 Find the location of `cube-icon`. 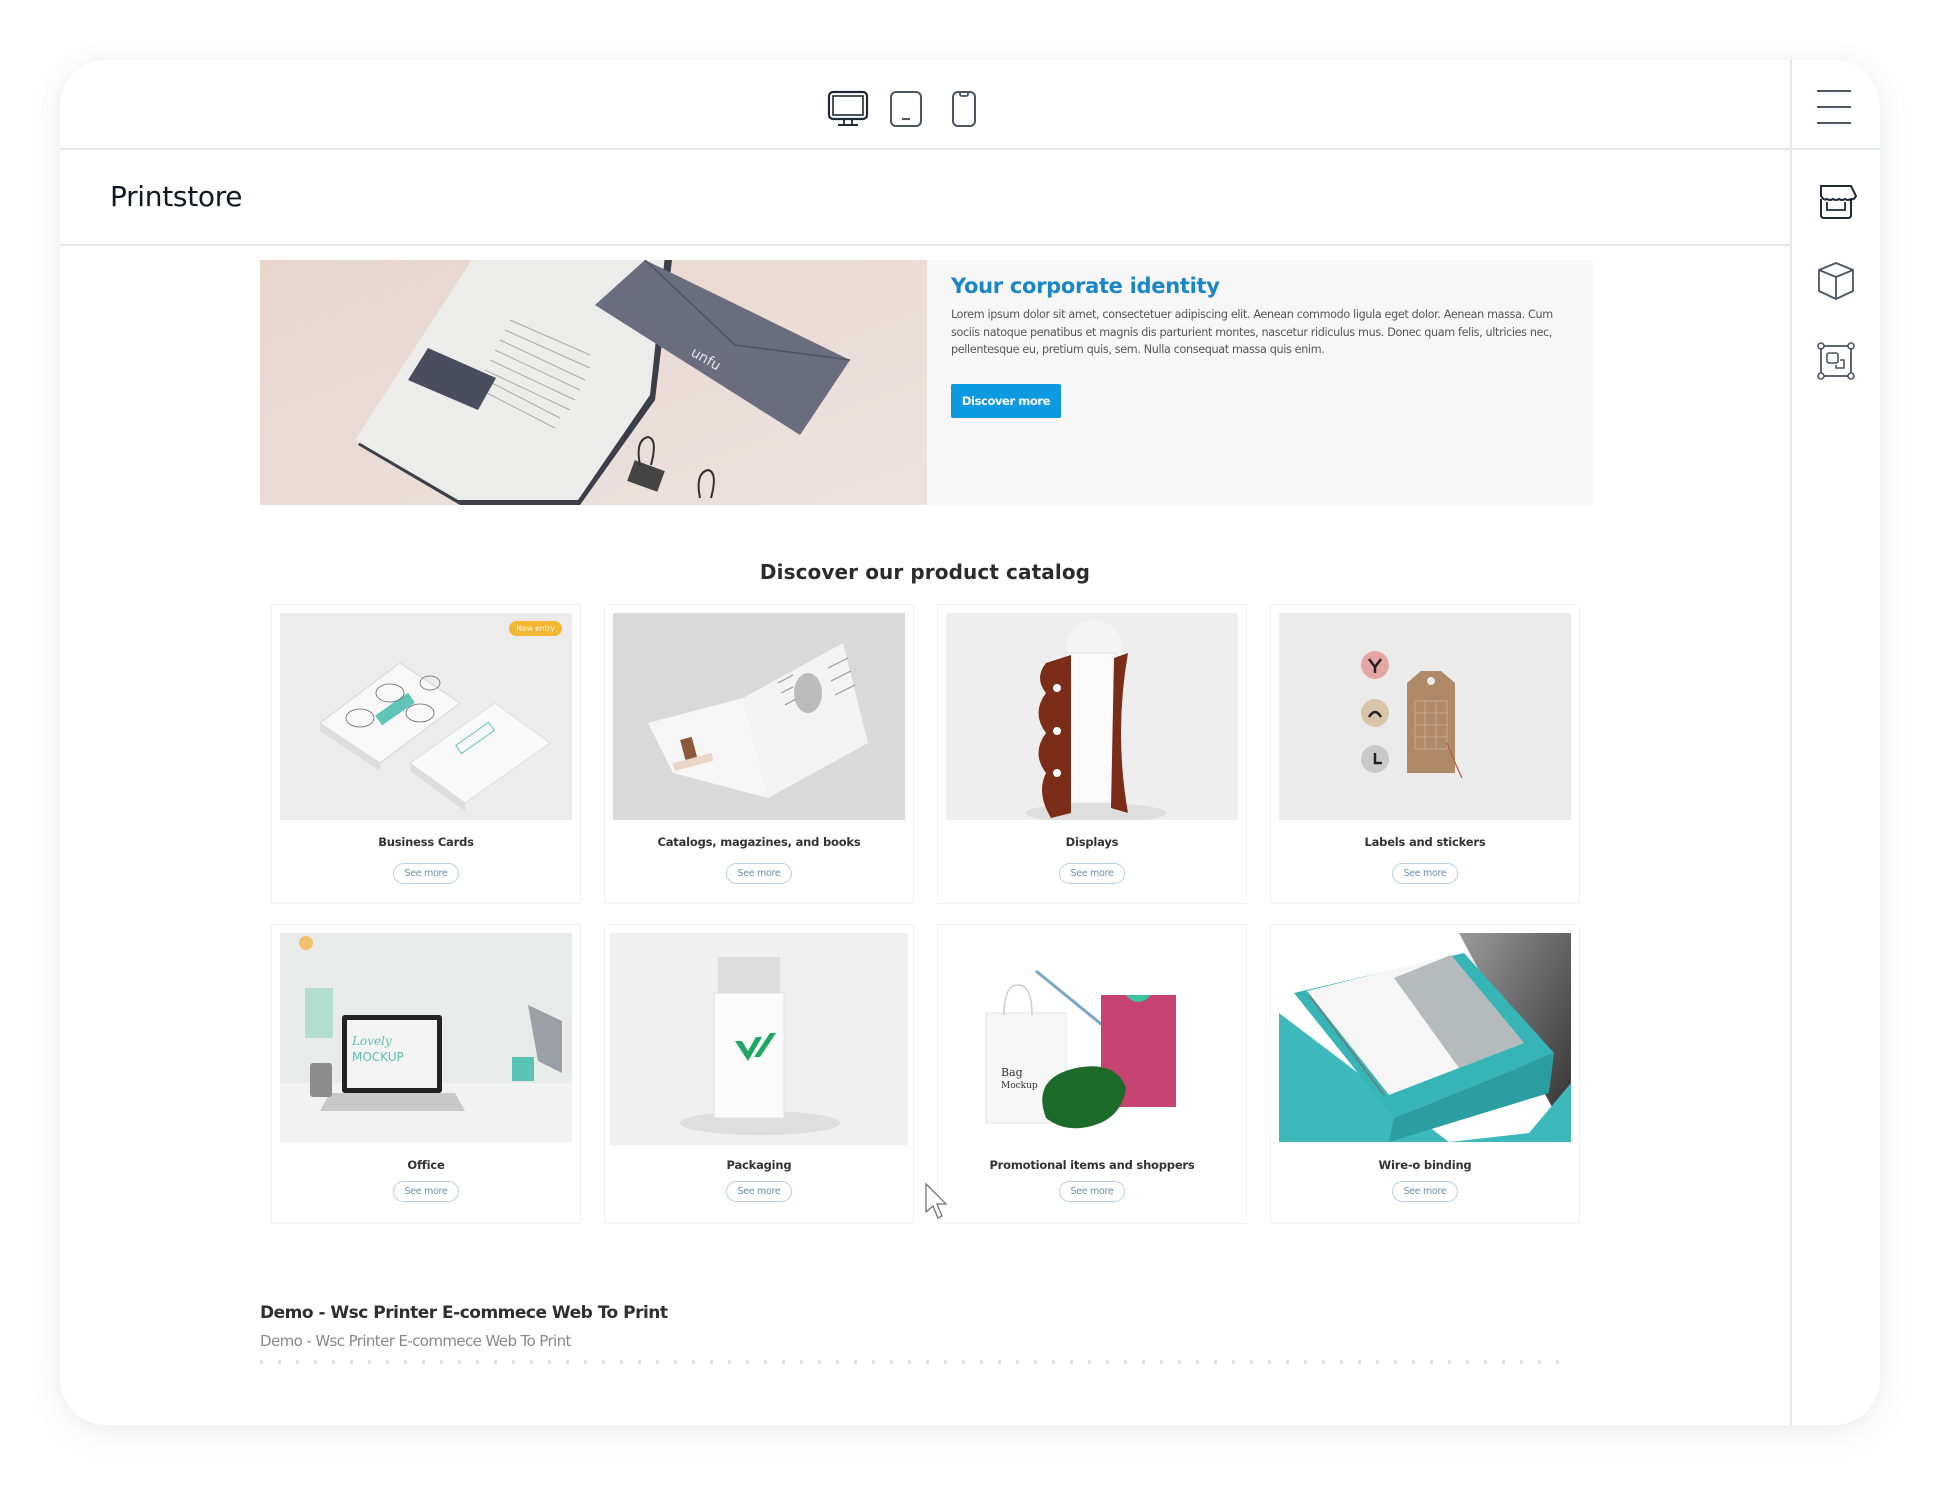

cube-icon is located at coordinates (1836, 281).